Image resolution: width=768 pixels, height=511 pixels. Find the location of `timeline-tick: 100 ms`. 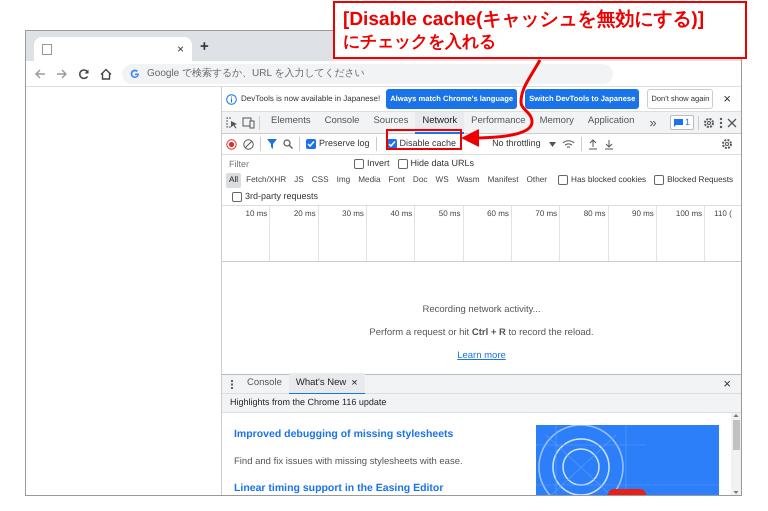

timeline-tick: 100 ms is located at coordinates (681, 233).